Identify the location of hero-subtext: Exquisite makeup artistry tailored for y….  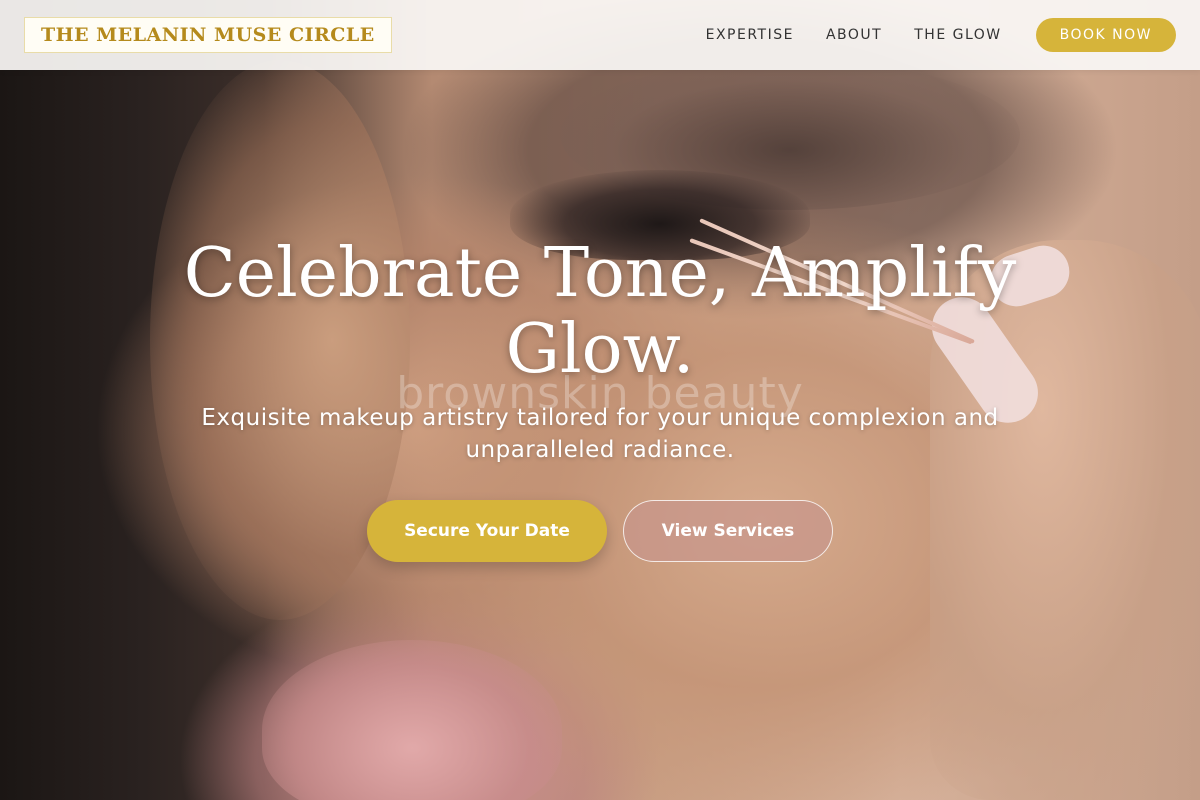
(600, 434).